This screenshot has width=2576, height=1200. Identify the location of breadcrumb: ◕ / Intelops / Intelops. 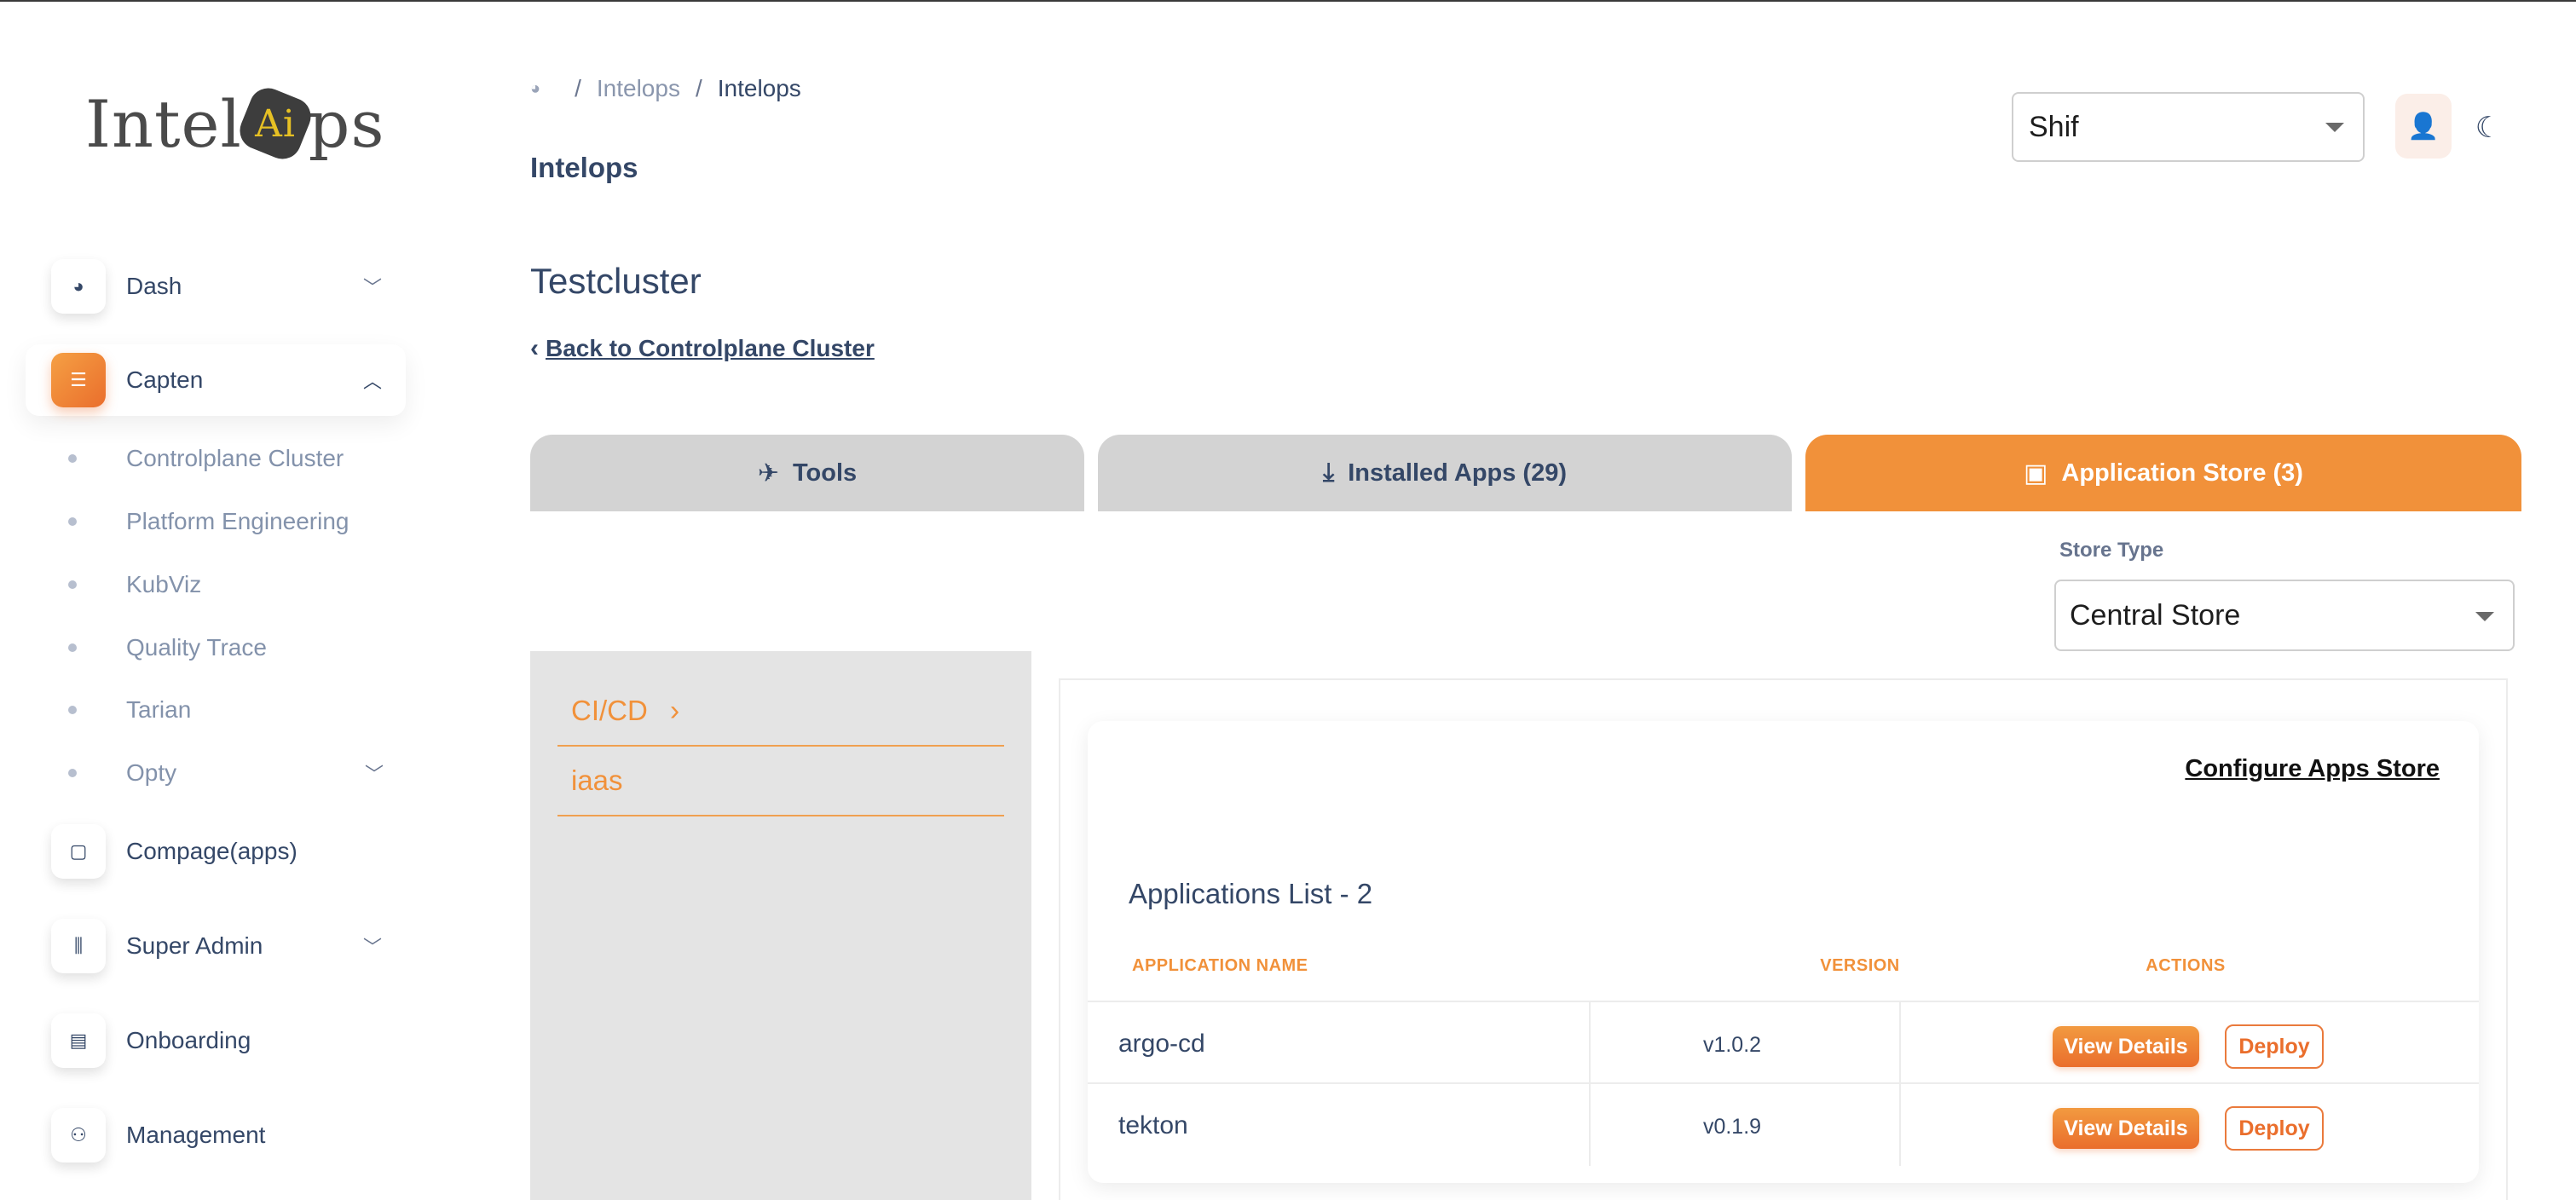
(665, 89).